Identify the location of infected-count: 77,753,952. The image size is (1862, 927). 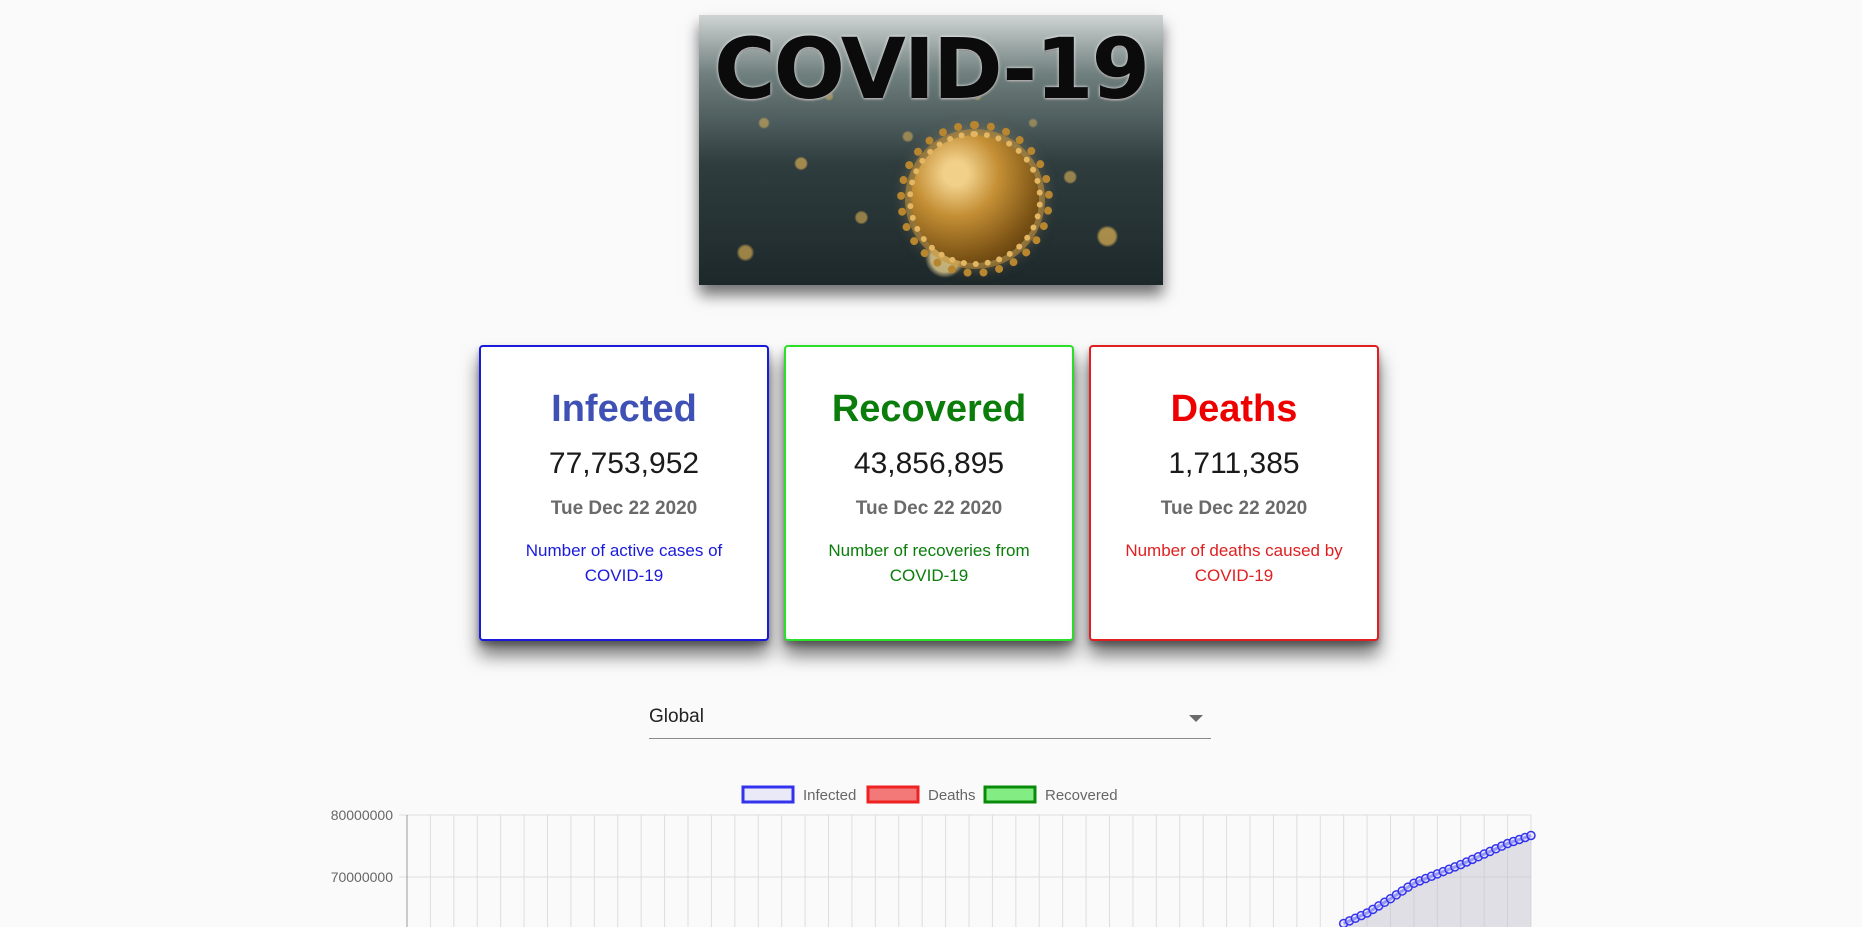
(624, 463).